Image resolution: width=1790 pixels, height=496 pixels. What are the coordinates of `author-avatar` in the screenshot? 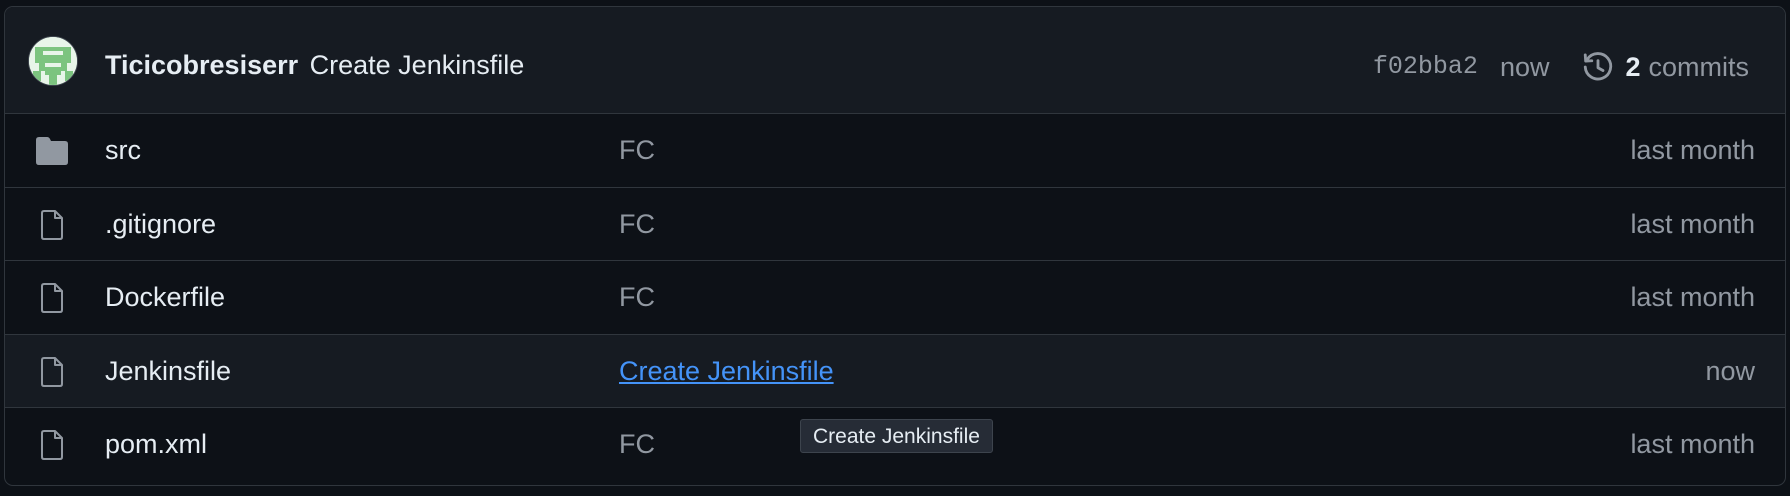 It's located at (53, 61).